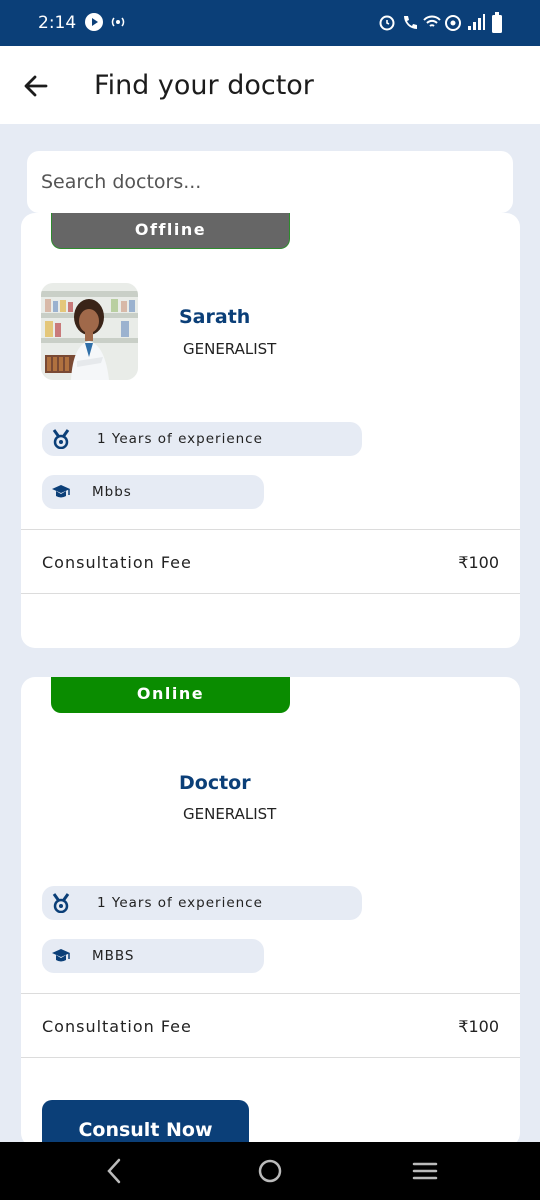 Image resolution: width=540 pixels, height=1200 pixels. I want to click on status-bar: 2:14, so click(270, 23).